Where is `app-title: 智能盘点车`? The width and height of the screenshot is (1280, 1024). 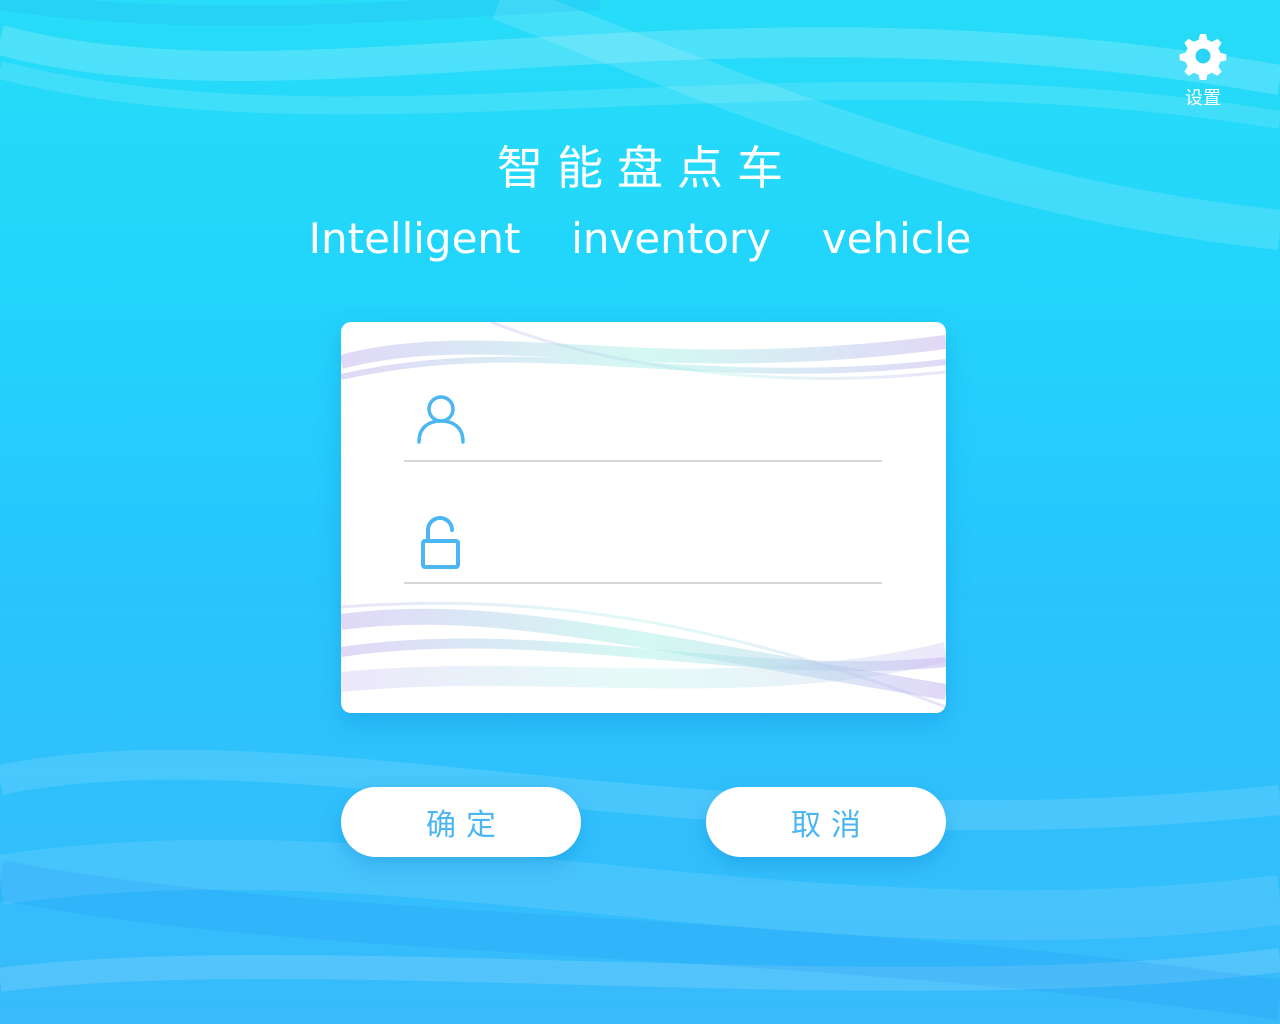
app-title: 智能盘点车 is located at coordinates (647, 168).